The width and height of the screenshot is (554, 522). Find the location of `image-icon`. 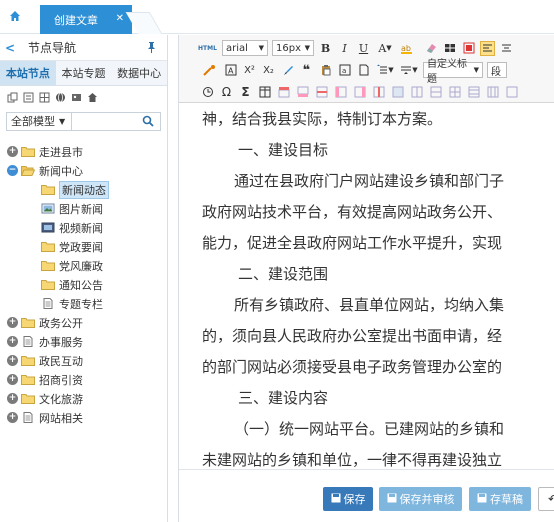

image-icon is located at coordinates (76, 97).